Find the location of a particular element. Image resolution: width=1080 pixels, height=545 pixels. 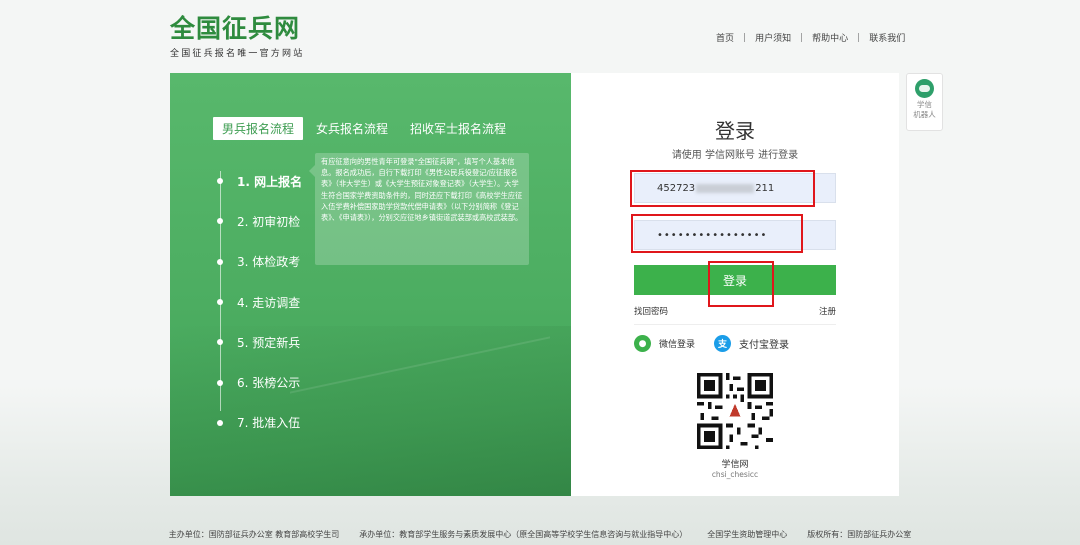

login-links: 找回密码 注册 is located at coordinates (735, 311).